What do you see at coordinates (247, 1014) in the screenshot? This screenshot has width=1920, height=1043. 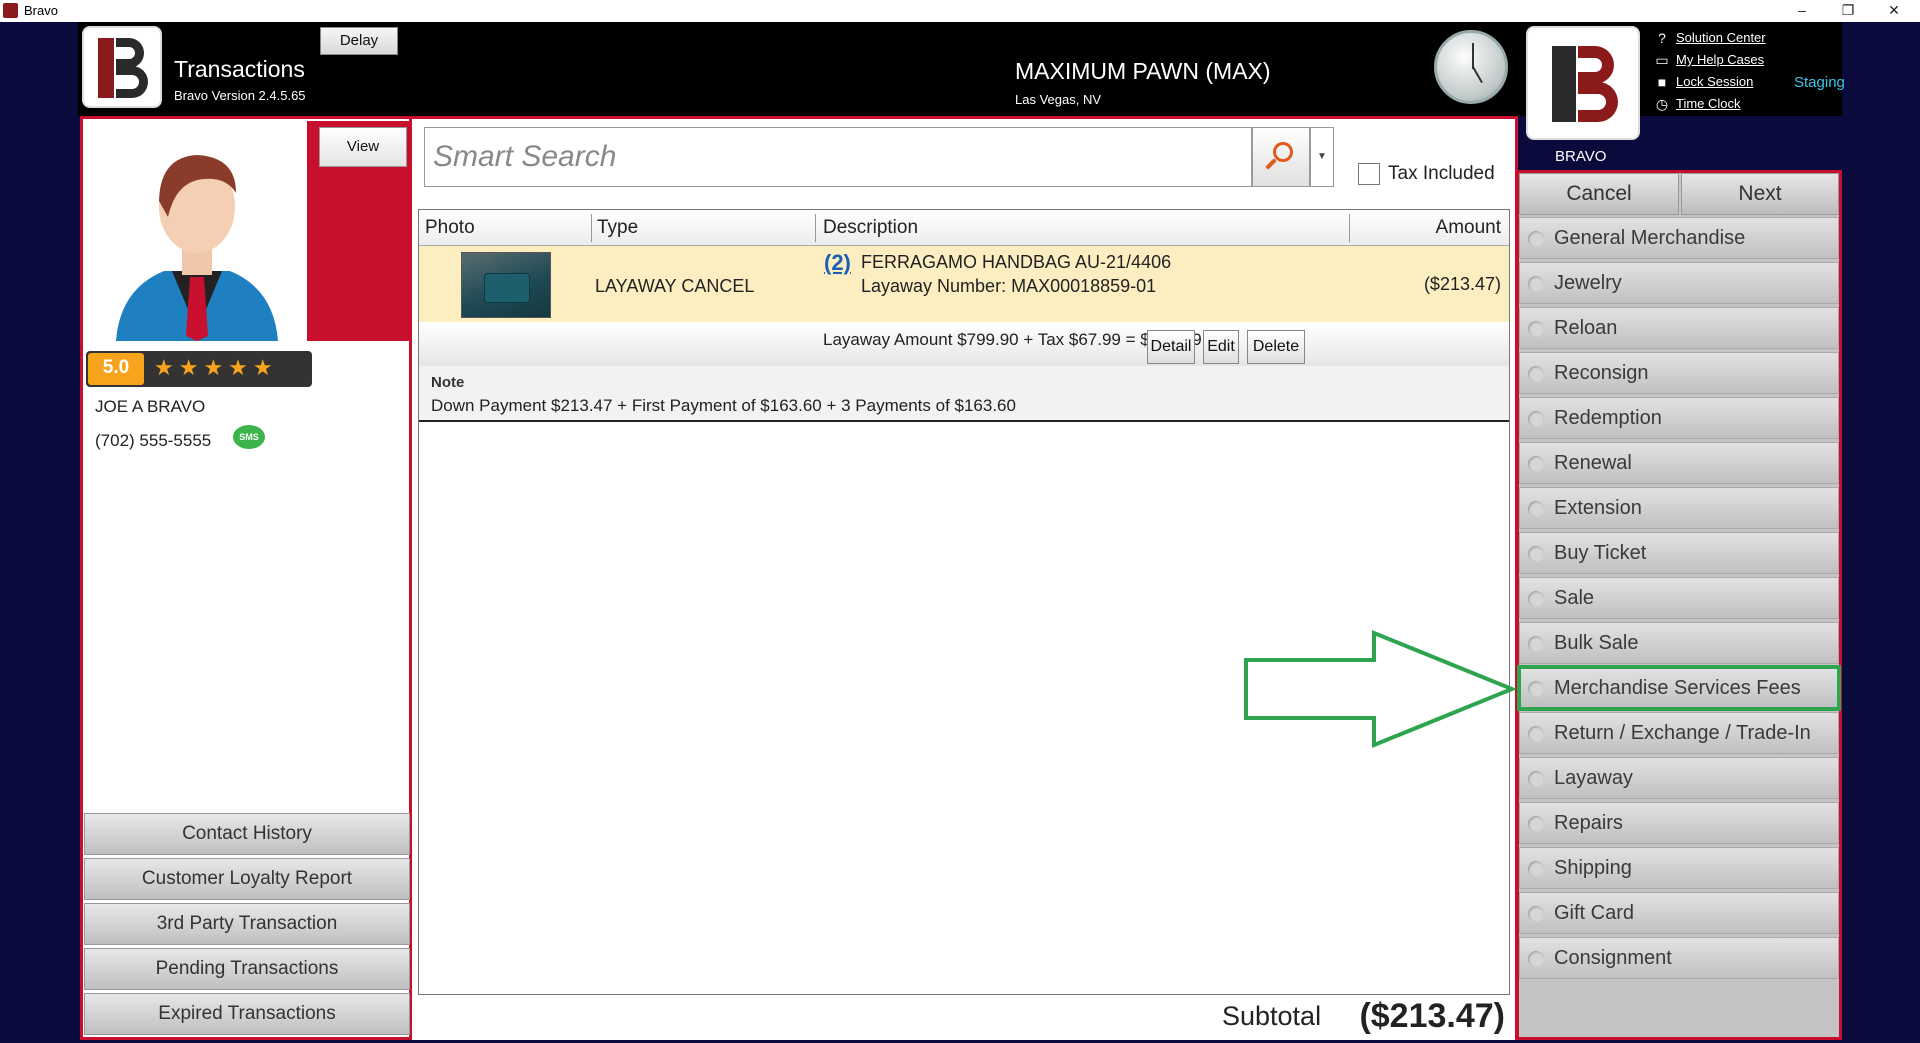 I see `expired-transactions-button: Expired Transactions` at bounding box center [247, 1014].